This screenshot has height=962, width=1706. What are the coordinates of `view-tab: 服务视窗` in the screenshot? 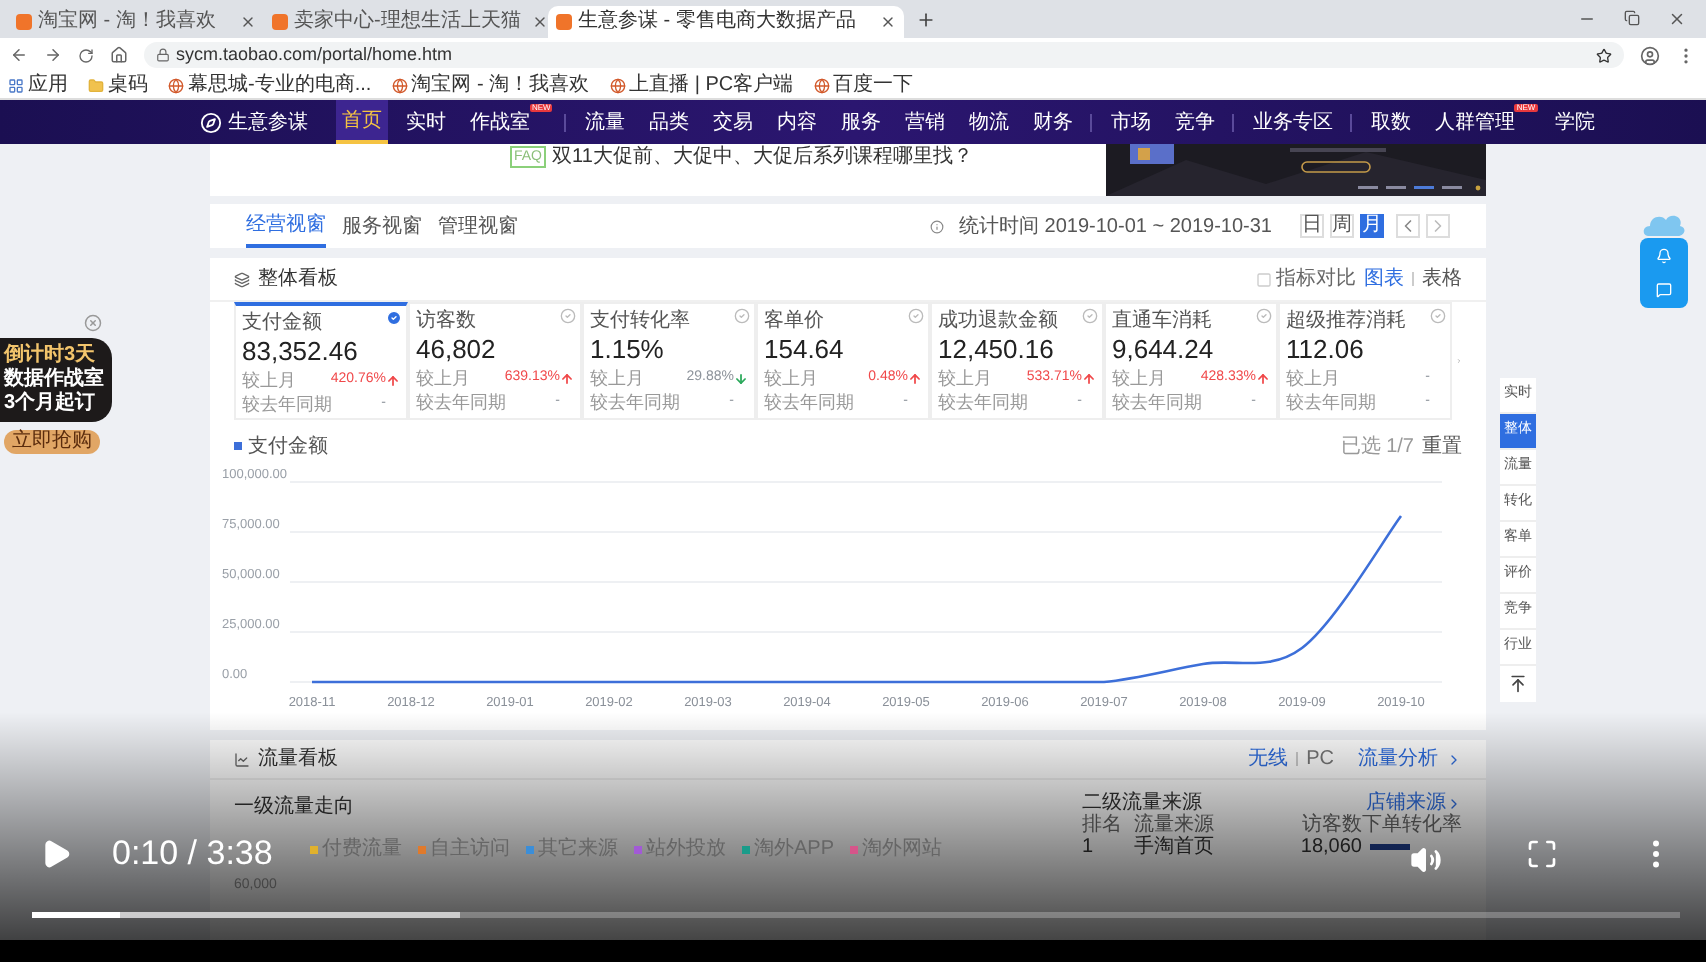 It's located at (382, 226).